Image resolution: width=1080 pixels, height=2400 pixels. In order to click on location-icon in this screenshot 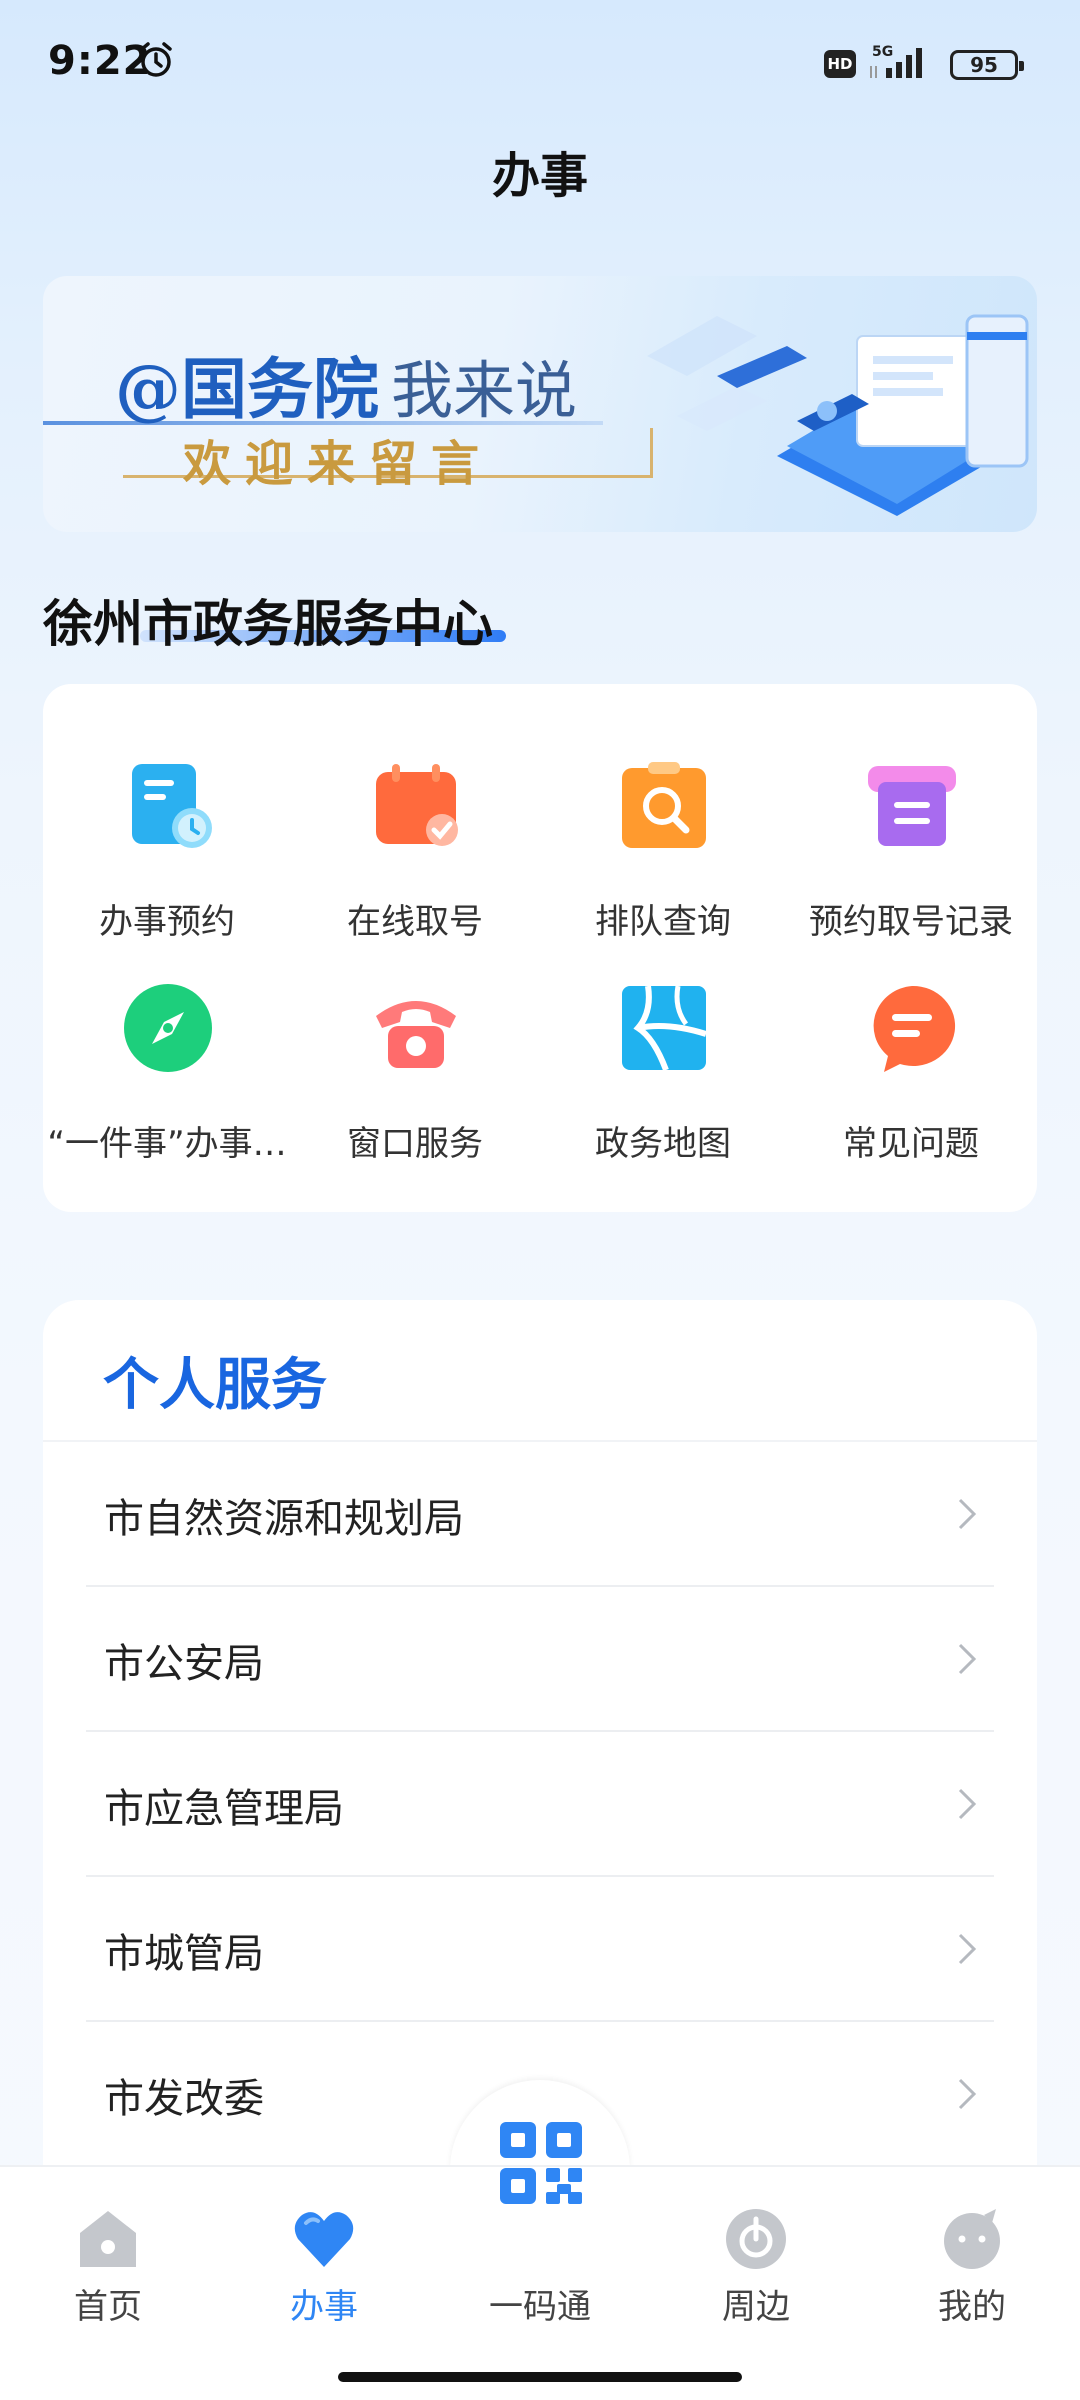, I will do `click(756, 2239)`.